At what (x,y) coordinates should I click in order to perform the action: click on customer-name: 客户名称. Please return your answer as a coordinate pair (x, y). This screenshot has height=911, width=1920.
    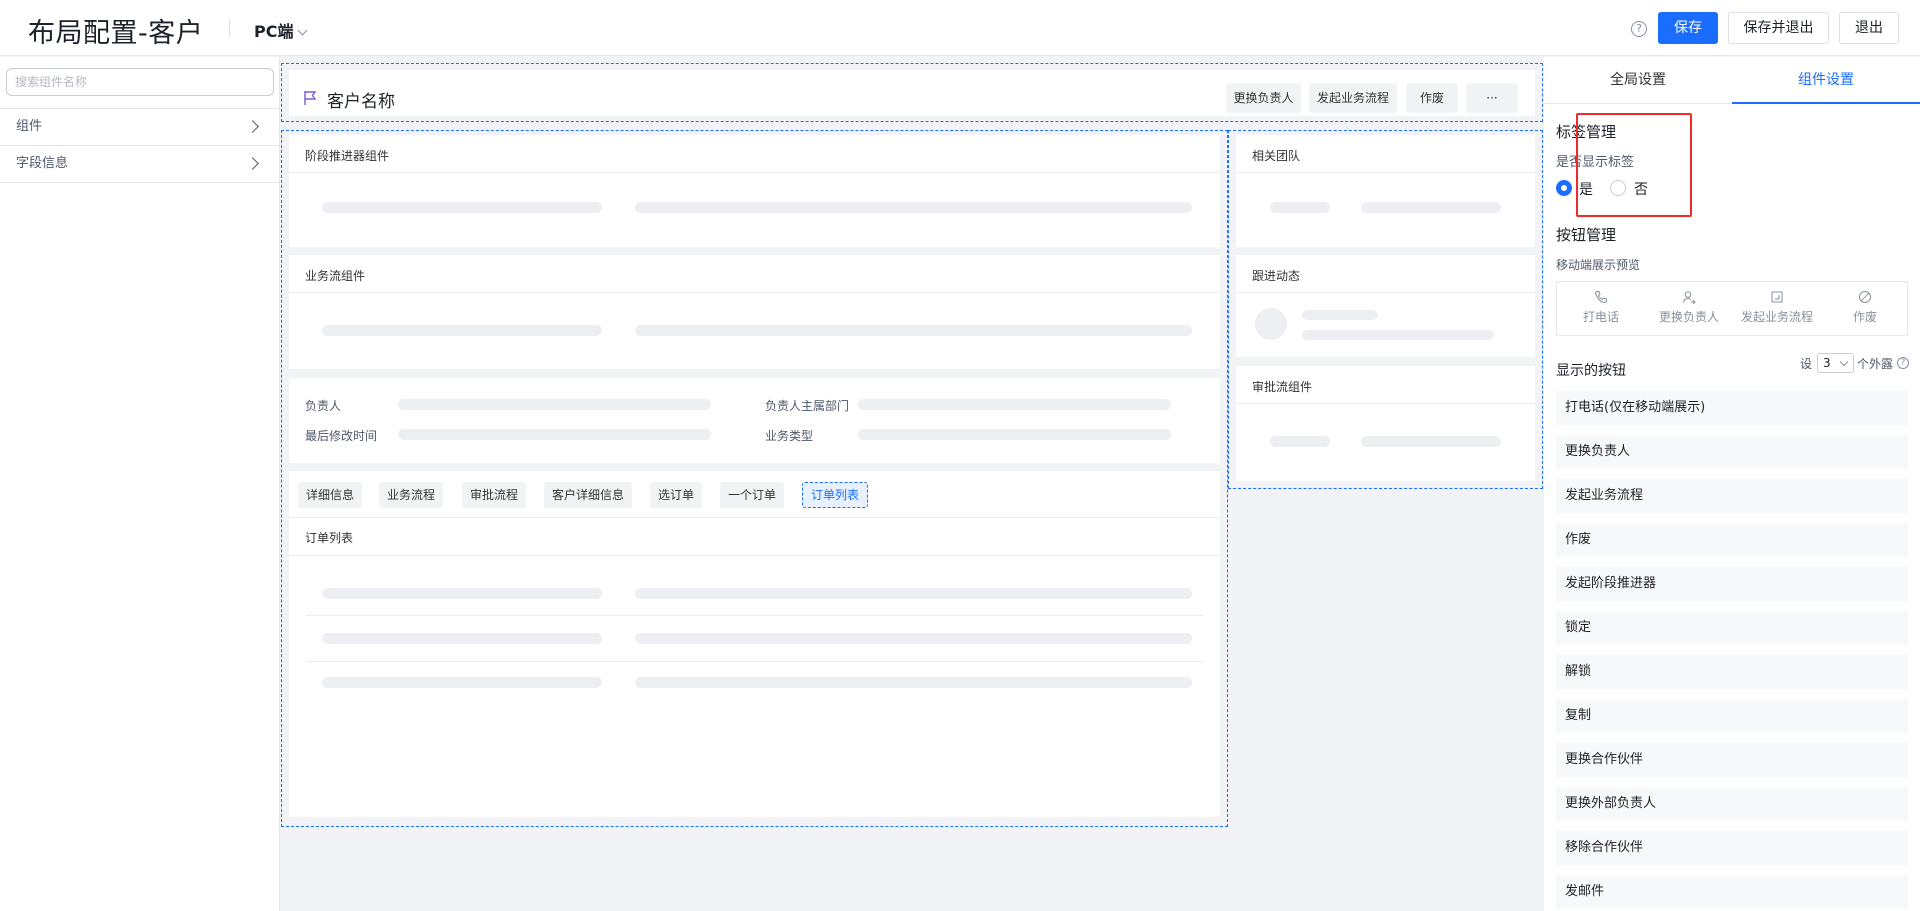
    Looking at the image, I should click on (361, 102).